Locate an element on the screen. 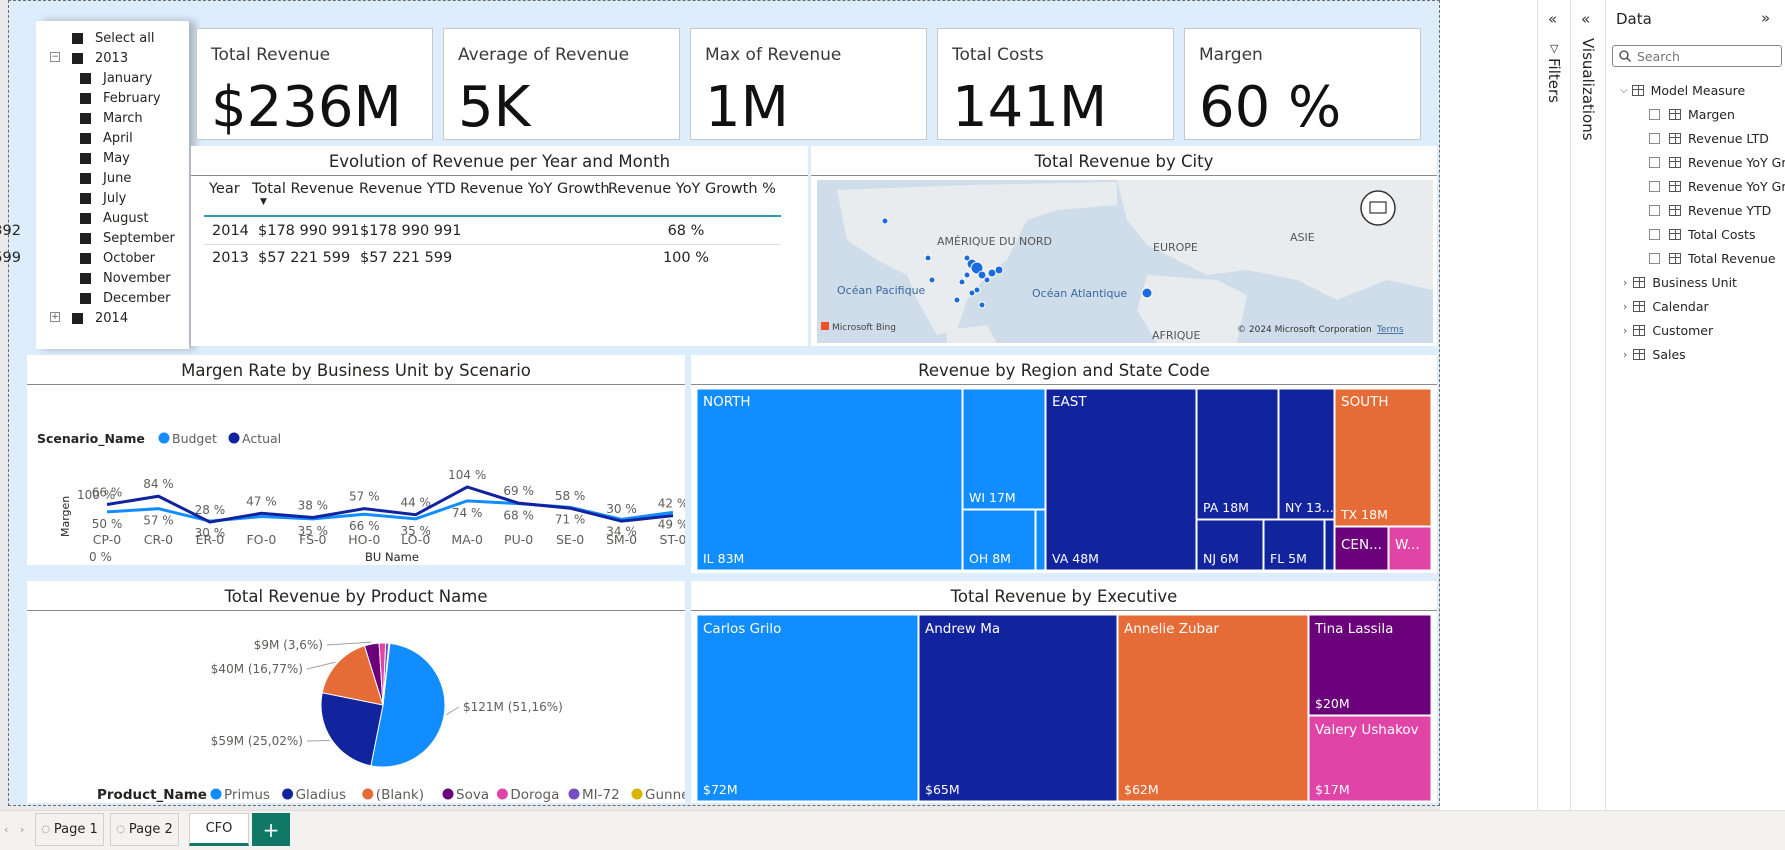  column-header: Revenue YoY Growth % is located at coordinates (692, 189).